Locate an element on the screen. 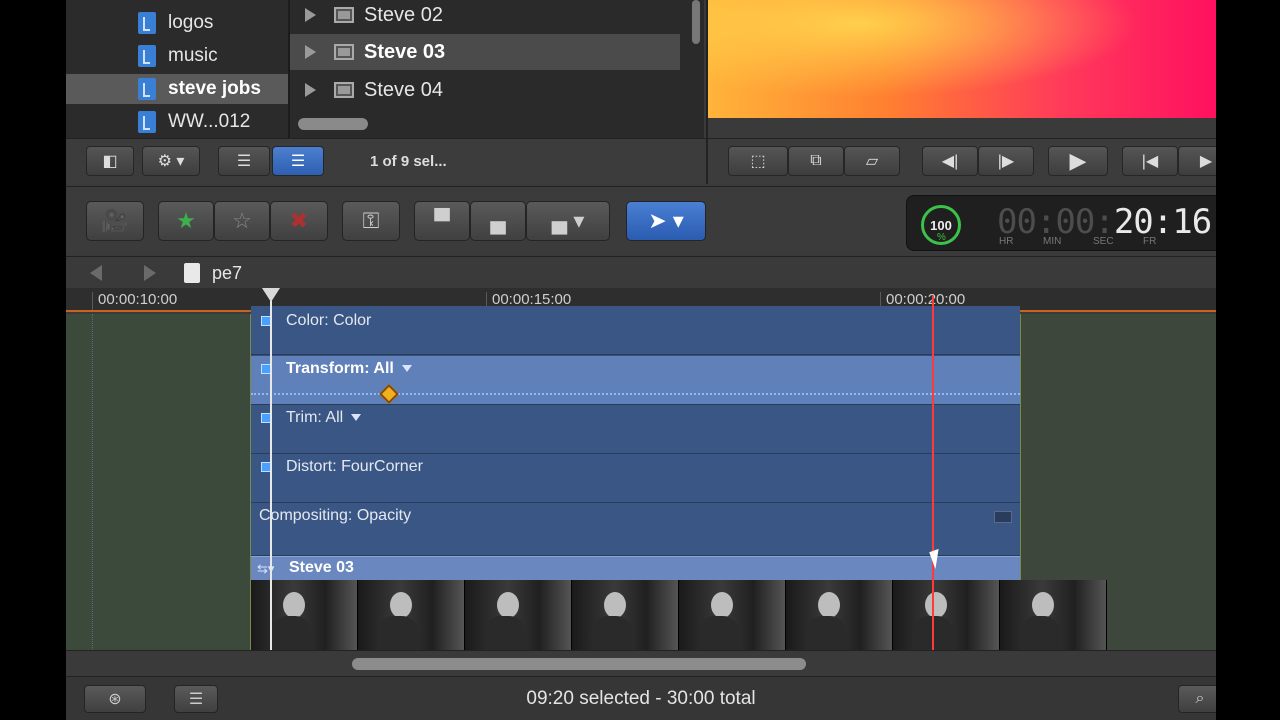 The height and width of the screenshot is (720, 1280). libraries-sidebar: logos music steve jobs WW...012 is located at coordinates (177, 69).